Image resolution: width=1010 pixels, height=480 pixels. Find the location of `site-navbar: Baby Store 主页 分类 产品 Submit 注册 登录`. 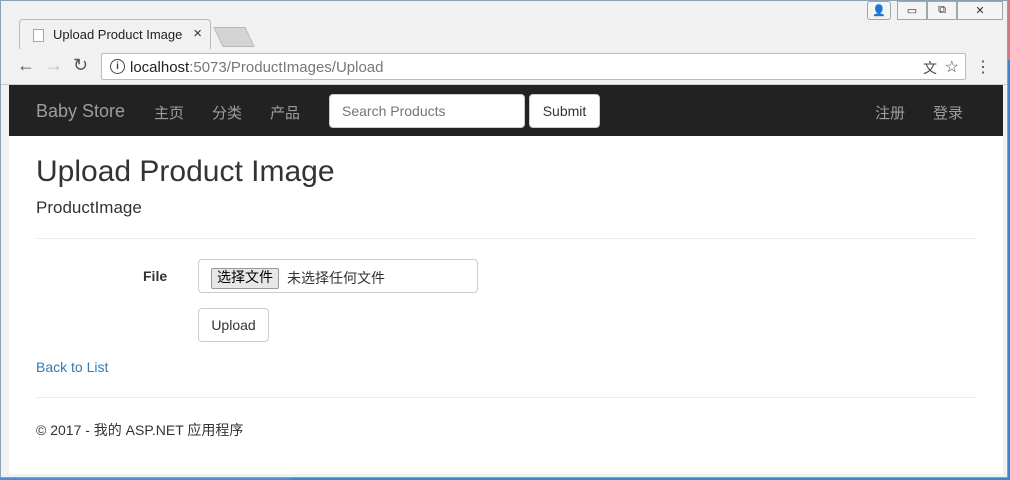

site-navbar: Baby Store 主页 分类 产品 Submit 注册 登录 is located at coordinates (506, 110).